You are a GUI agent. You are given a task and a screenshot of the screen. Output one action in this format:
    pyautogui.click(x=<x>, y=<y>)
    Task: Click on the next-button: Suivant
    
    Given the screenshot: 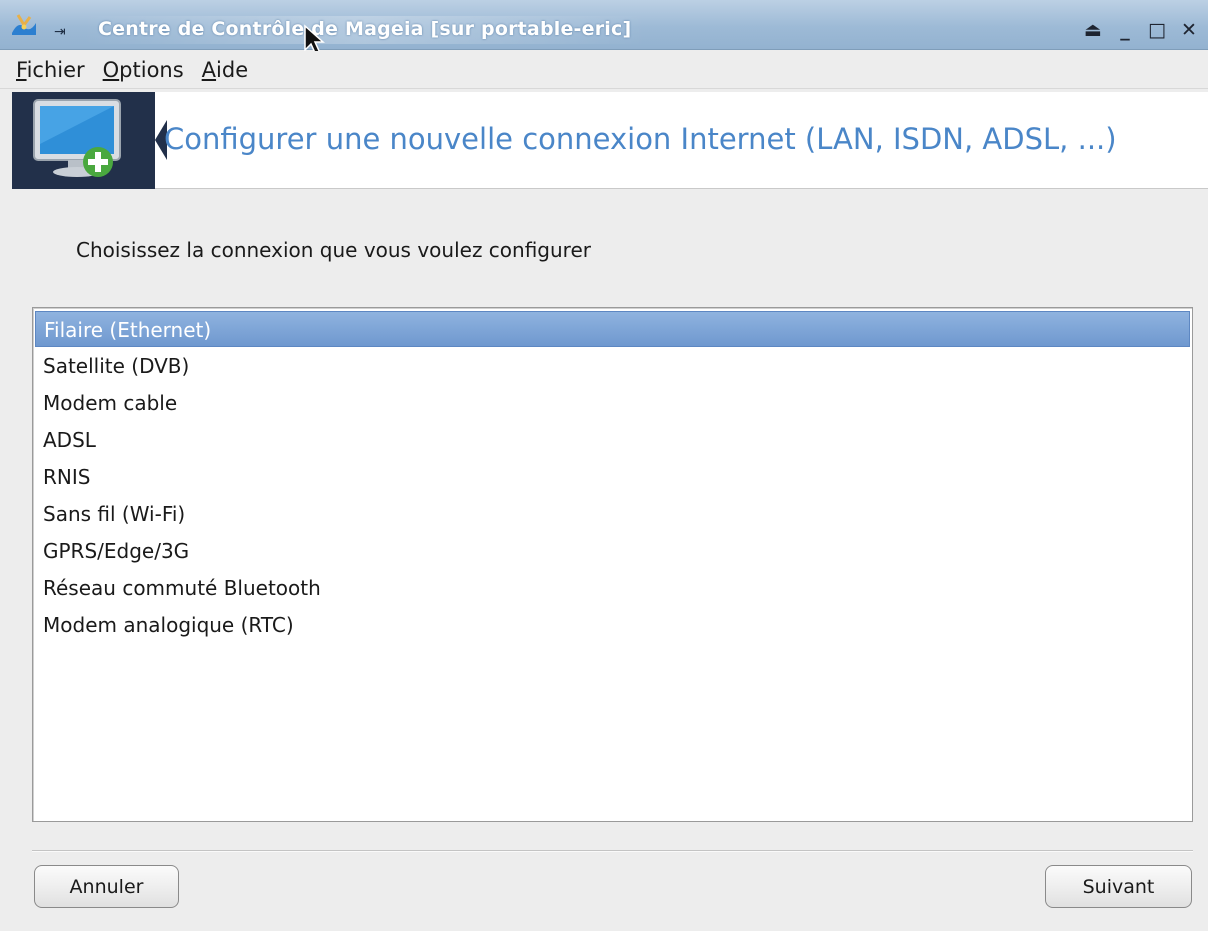 What is the action you would take?
    pyautogui.click(x=1118, y=886)
    